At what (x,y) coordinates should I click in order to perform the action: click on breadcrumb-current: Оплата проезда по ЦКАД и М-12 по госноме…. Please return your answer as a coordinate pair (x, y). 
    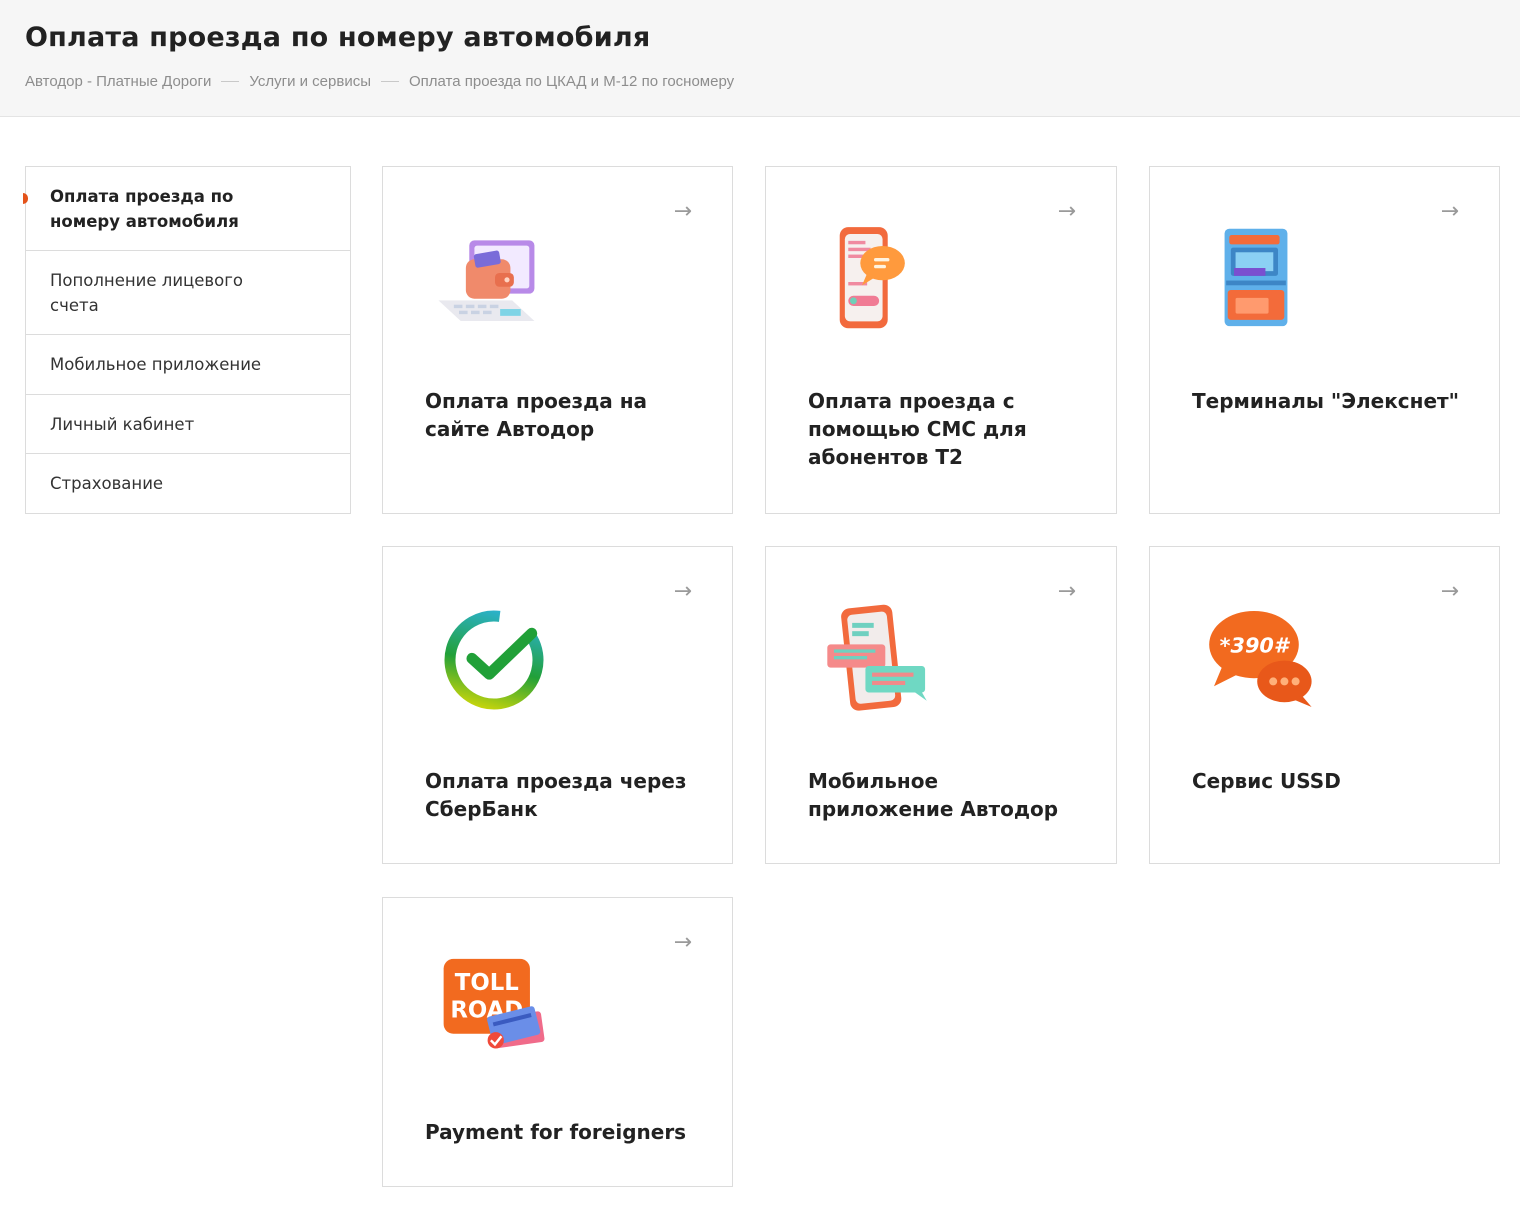
    Looking at the image, I should click on (571, 81).